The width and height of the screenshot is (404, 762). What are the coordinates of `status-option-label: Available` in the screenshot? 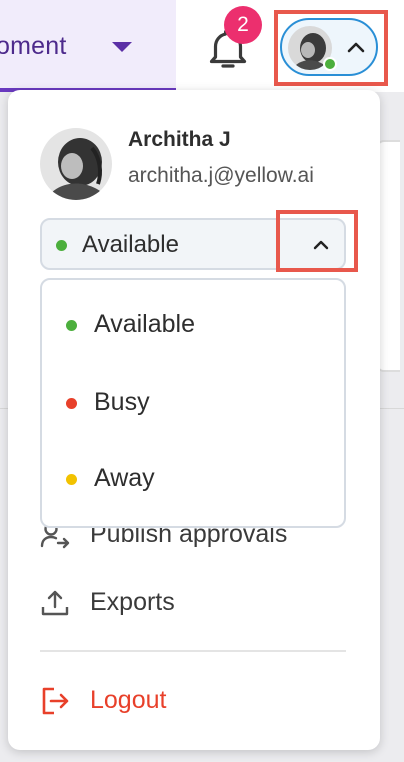 It's located at (145, 324).